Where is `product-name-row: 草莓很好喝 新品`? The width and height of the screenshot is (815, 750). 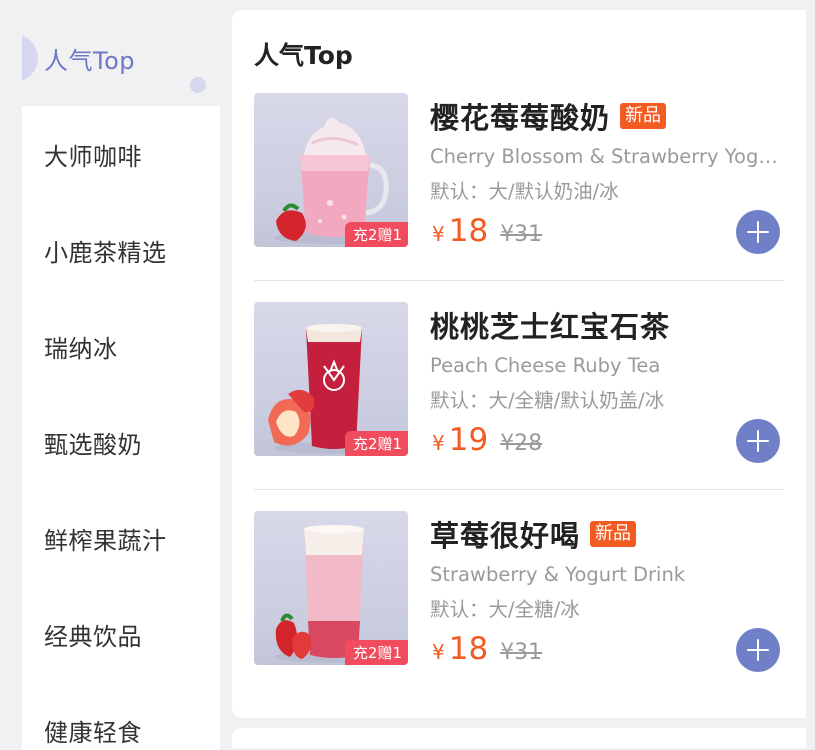
product-name-row: 草莓很好喝 新品 is located at coordinates (533, 534).